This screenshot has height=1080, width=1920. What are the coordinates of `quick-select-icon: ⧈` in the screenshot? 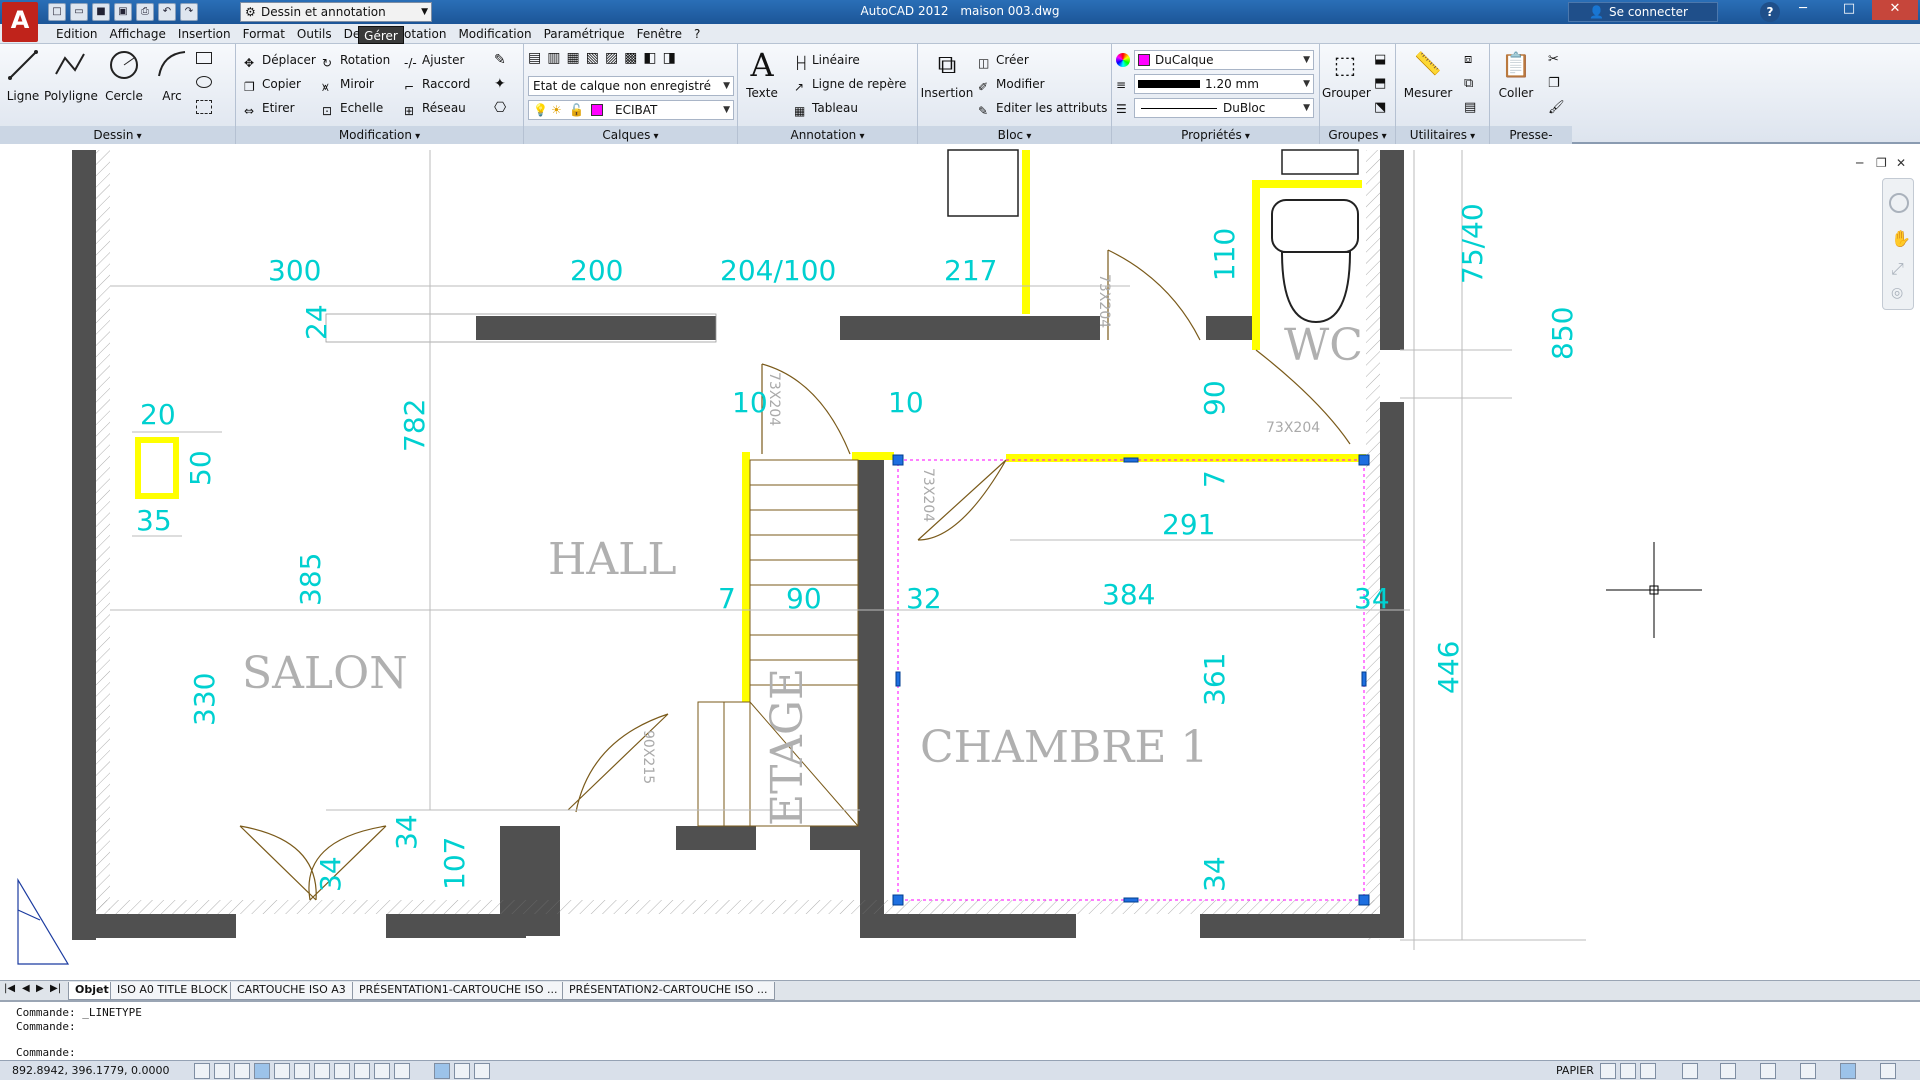 It's located at (1468, 59).